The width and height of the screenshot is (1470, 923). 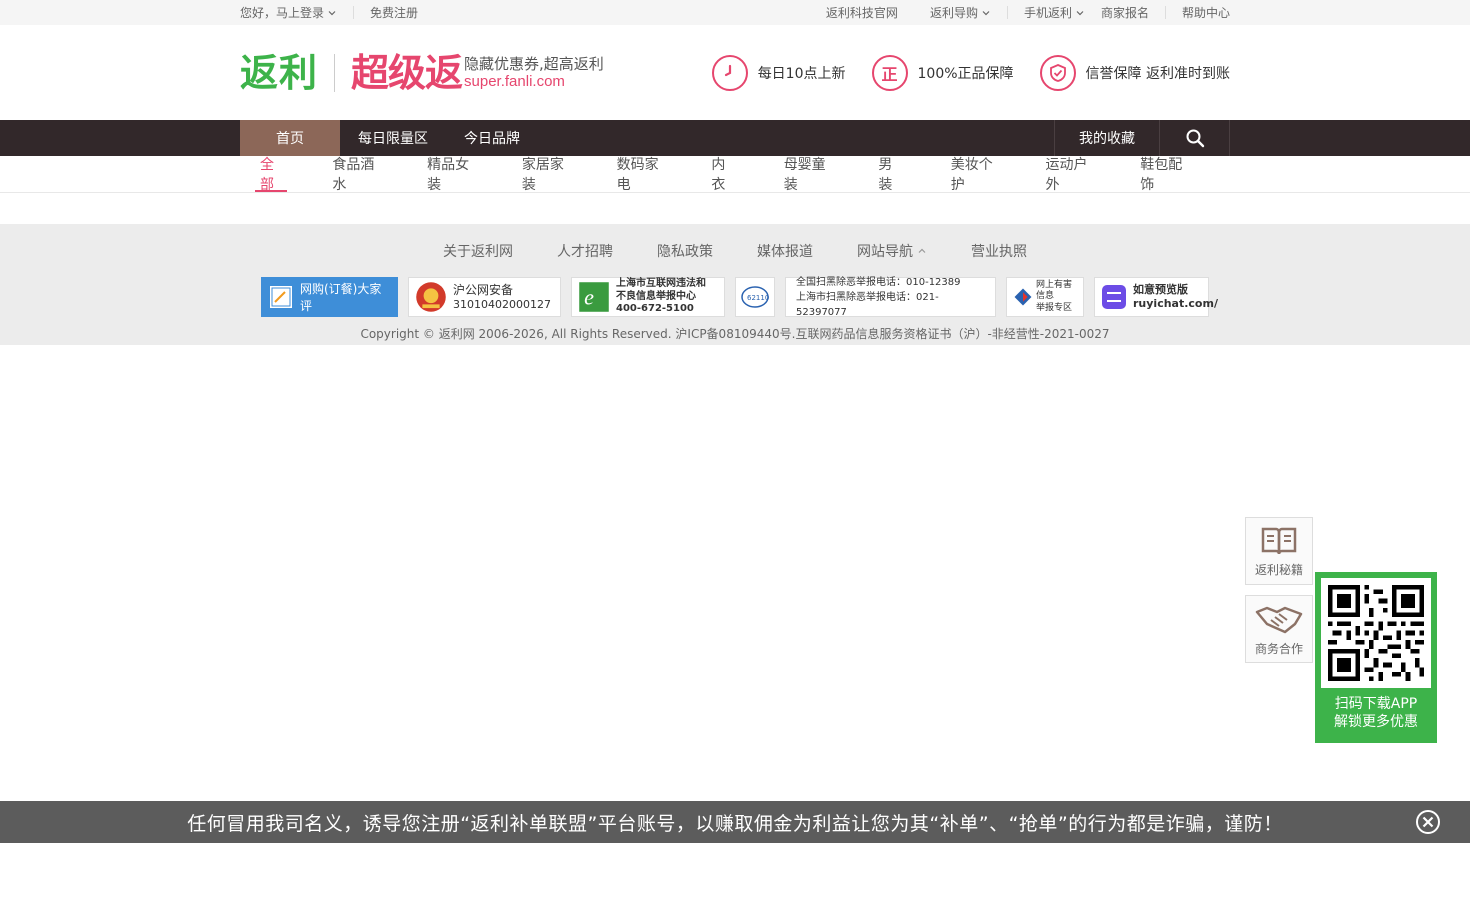 What do you see at coordinates (953, 13) in the screenshot?
I see `guide-menu-label: 返利导购` at bounding box center [953, 13].